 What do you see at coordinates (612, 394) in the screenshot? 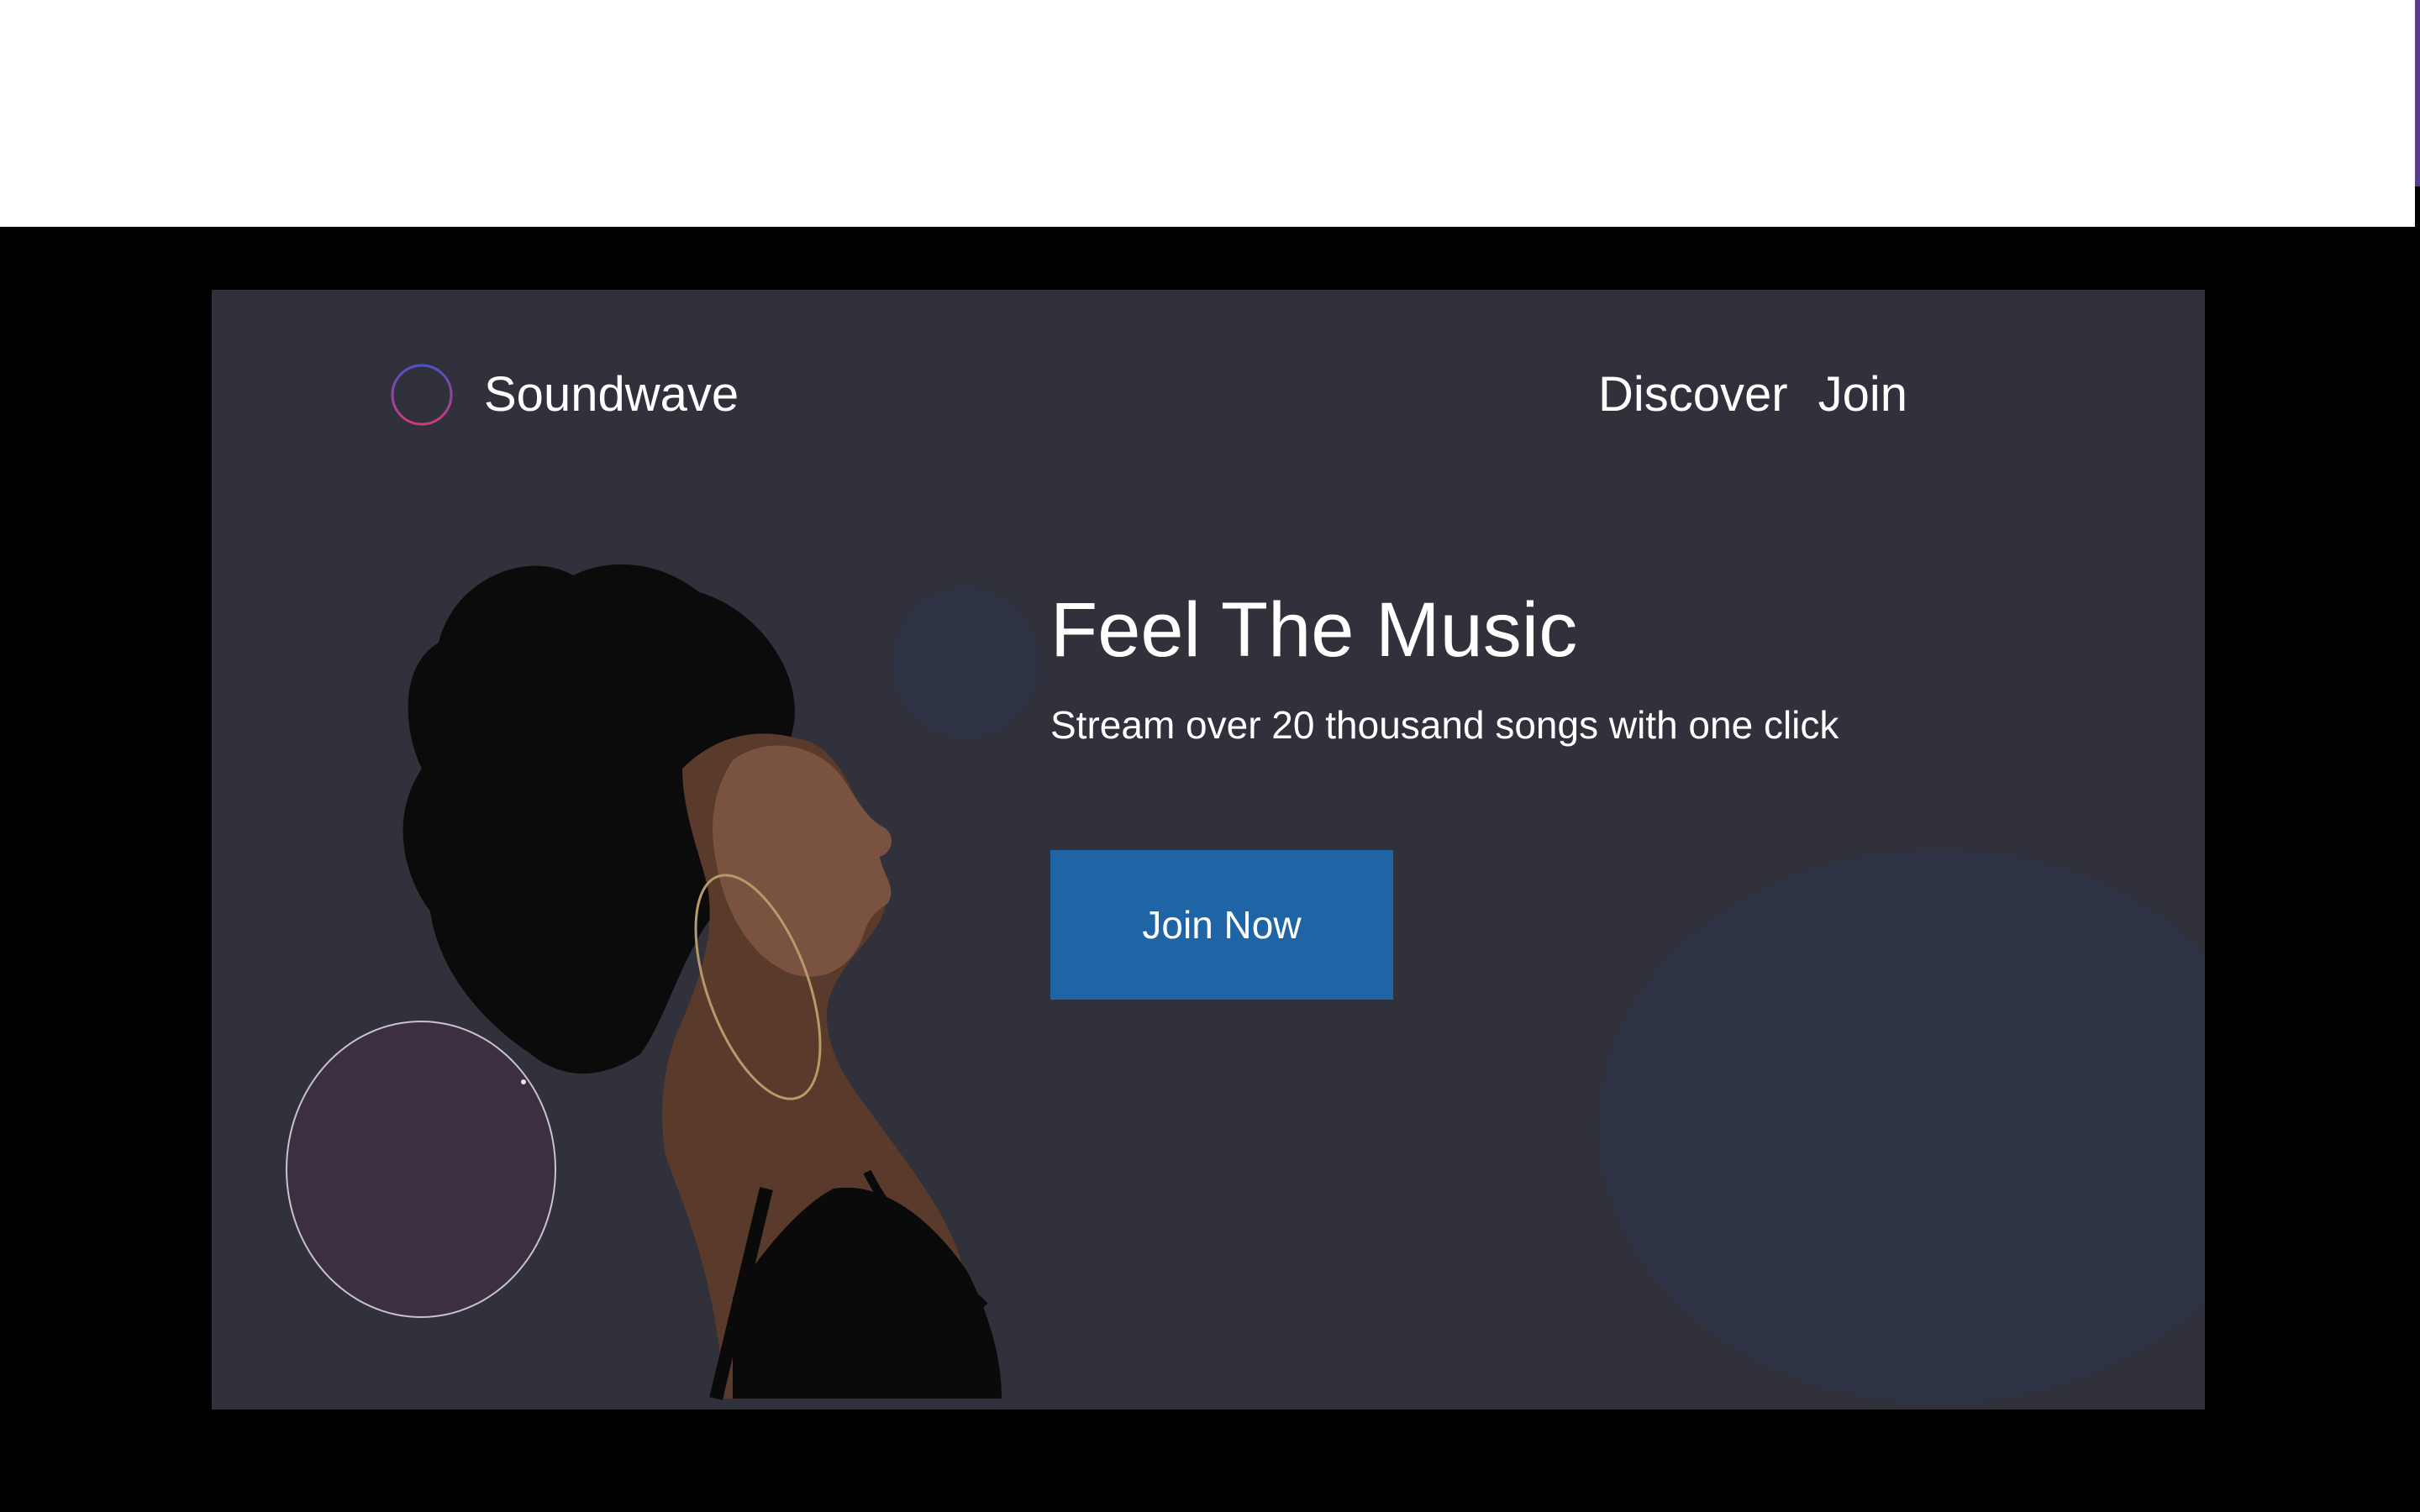
I see `brand-name: Soundwave` at bounding box center [612, 394].